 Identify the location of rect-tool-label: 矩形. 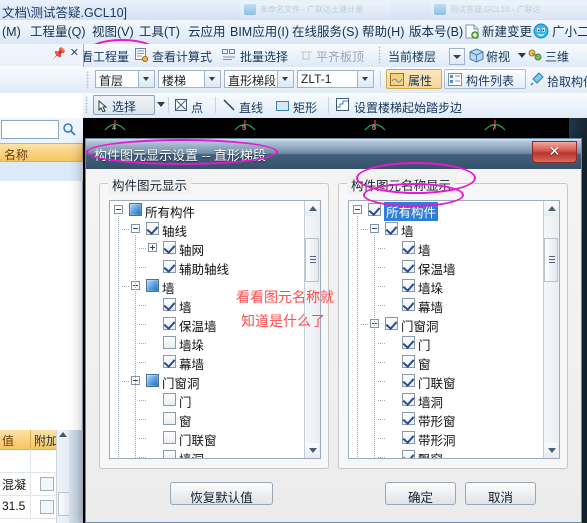
(305, 107).